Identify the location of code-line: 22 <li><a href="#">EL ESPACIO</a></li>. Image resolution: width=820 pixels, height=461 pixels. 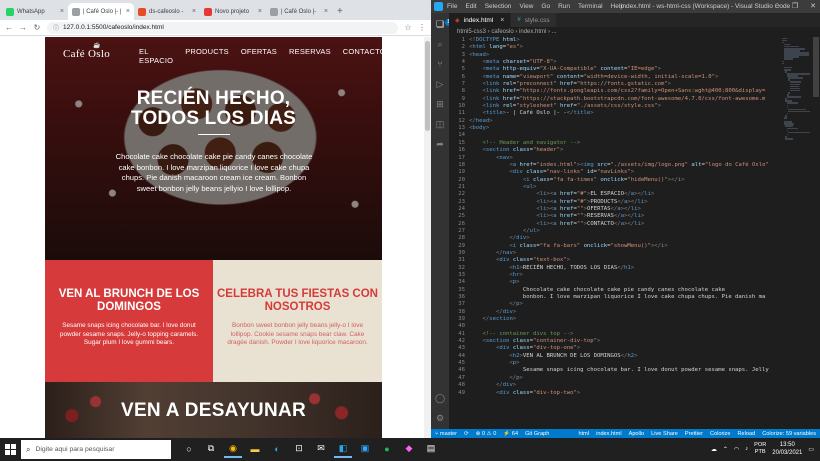
(626, 194).